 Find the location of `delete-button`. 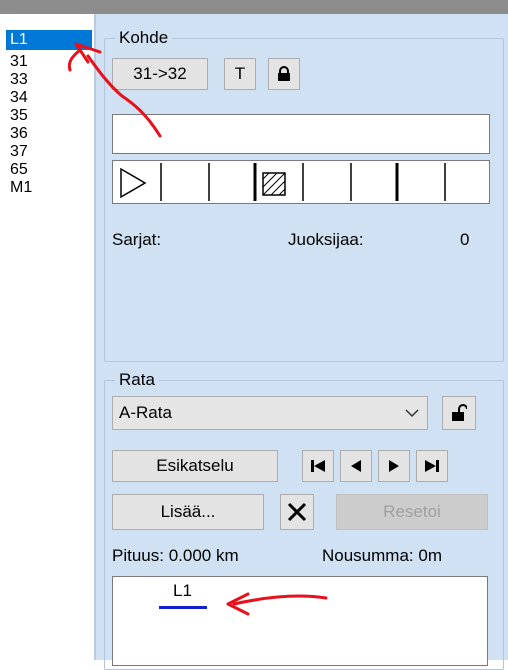

delete-button is located at coordinates (297, 512).